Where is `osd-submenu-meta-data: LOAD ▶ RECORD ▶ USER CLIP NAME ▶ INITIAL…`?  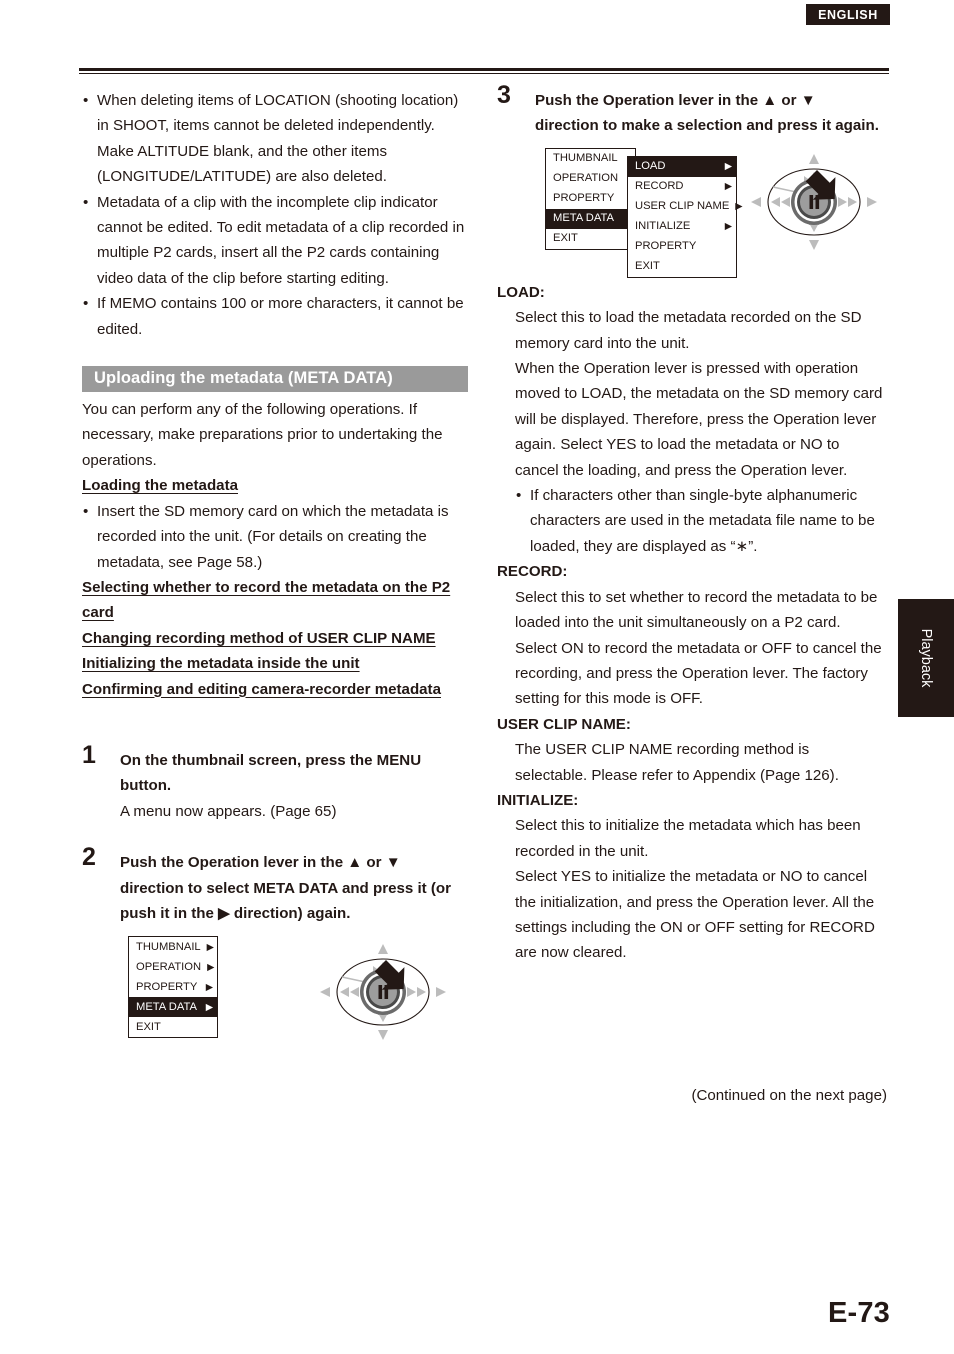
osd-submenu-meta-data: LOAD ▶ RECORD ▶ USER CLIP NAME ▶ INITIAL… is located at coordinates (685, 216).